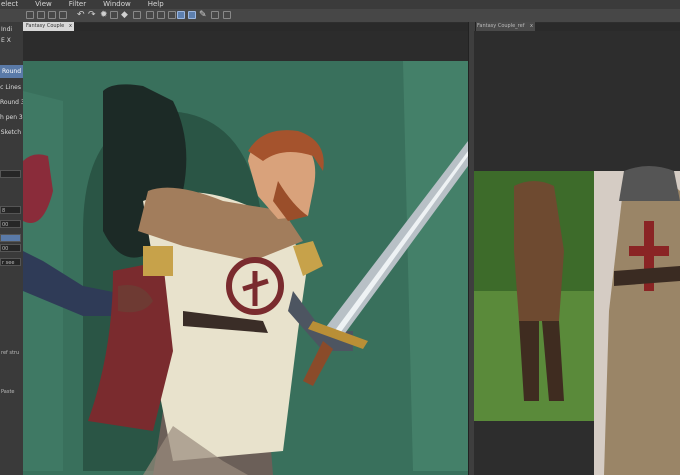  I want to click on ruler-icon, so click(215, 15).